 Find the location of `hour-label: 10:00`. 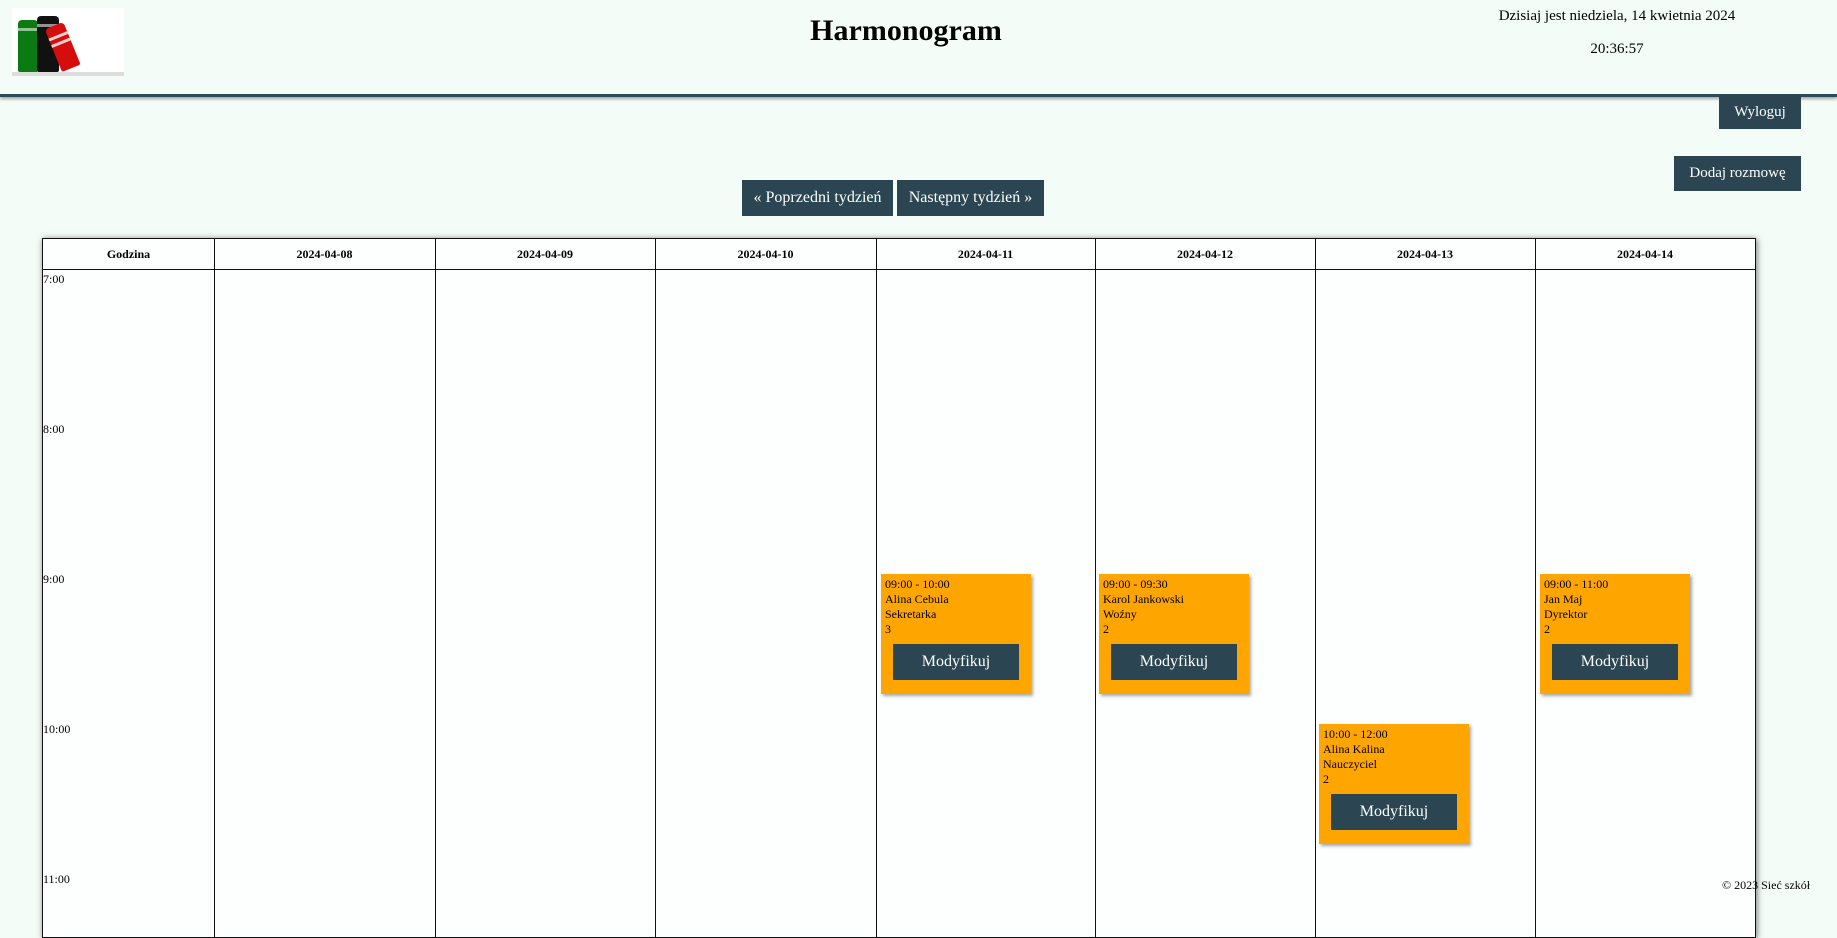

hour-label: 10:00 is located at coordinates (57, 729).